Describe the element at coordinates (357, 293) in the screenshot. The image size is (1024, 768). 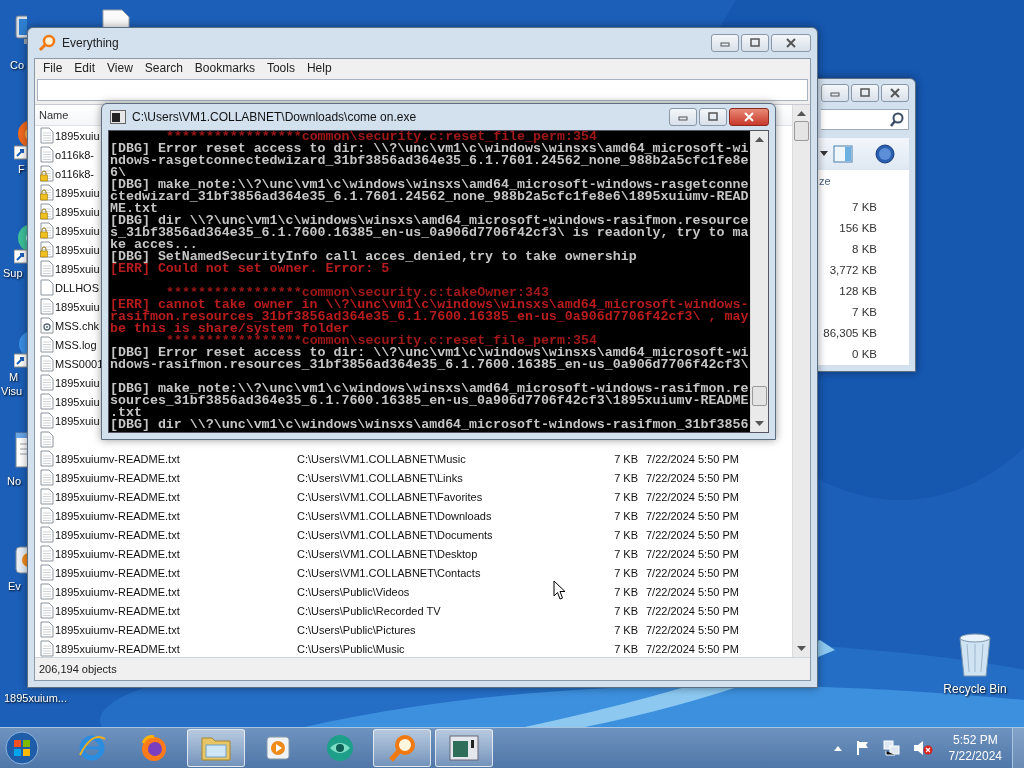
I see `console-line: *****************common\security.c:takeOwner:343` at that location.